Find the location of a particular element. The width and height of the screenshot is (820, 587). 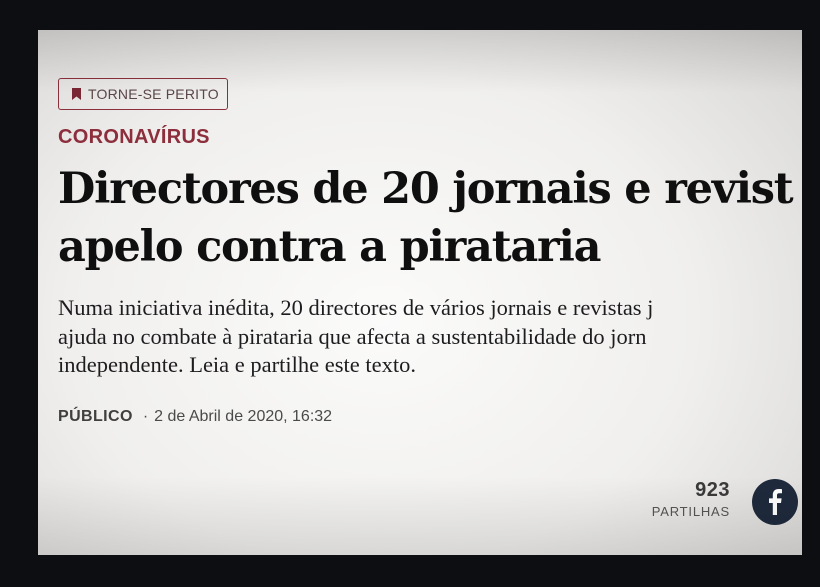

facebook-share-button is located at coordinates (775, 502).